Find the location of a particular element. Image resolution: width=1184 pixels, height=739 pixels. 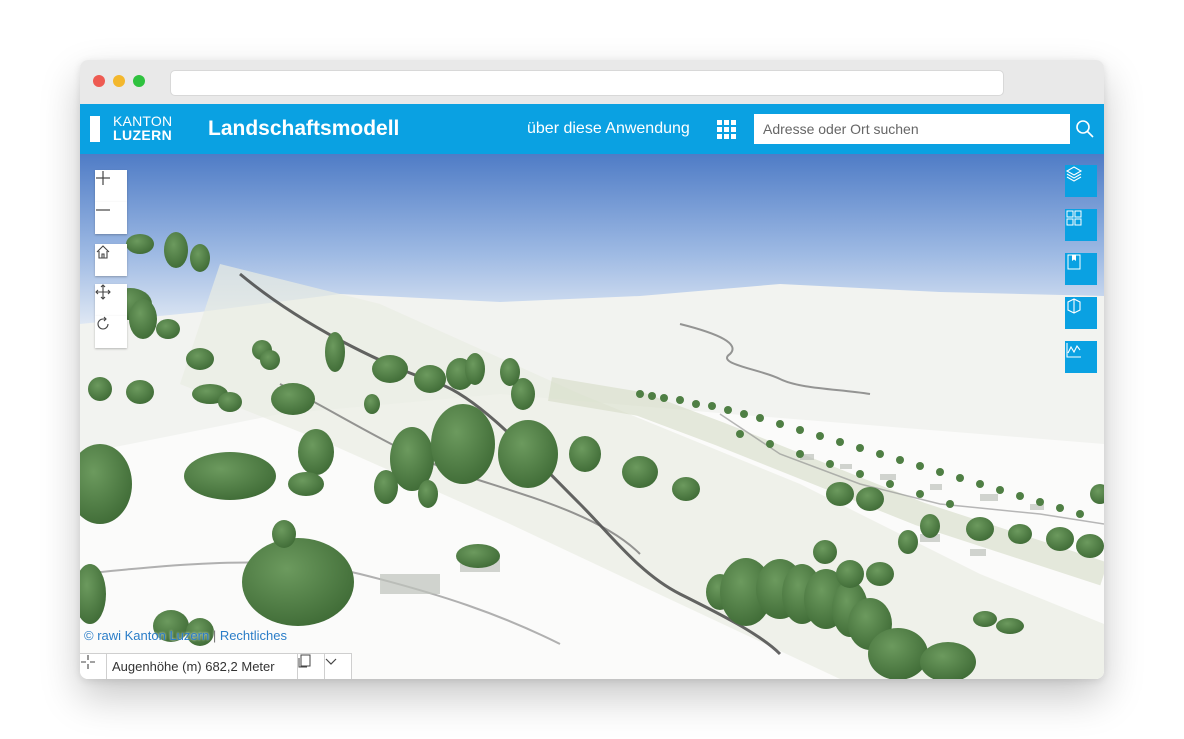

chevron-down-icon is located at coordinates (337, 666).